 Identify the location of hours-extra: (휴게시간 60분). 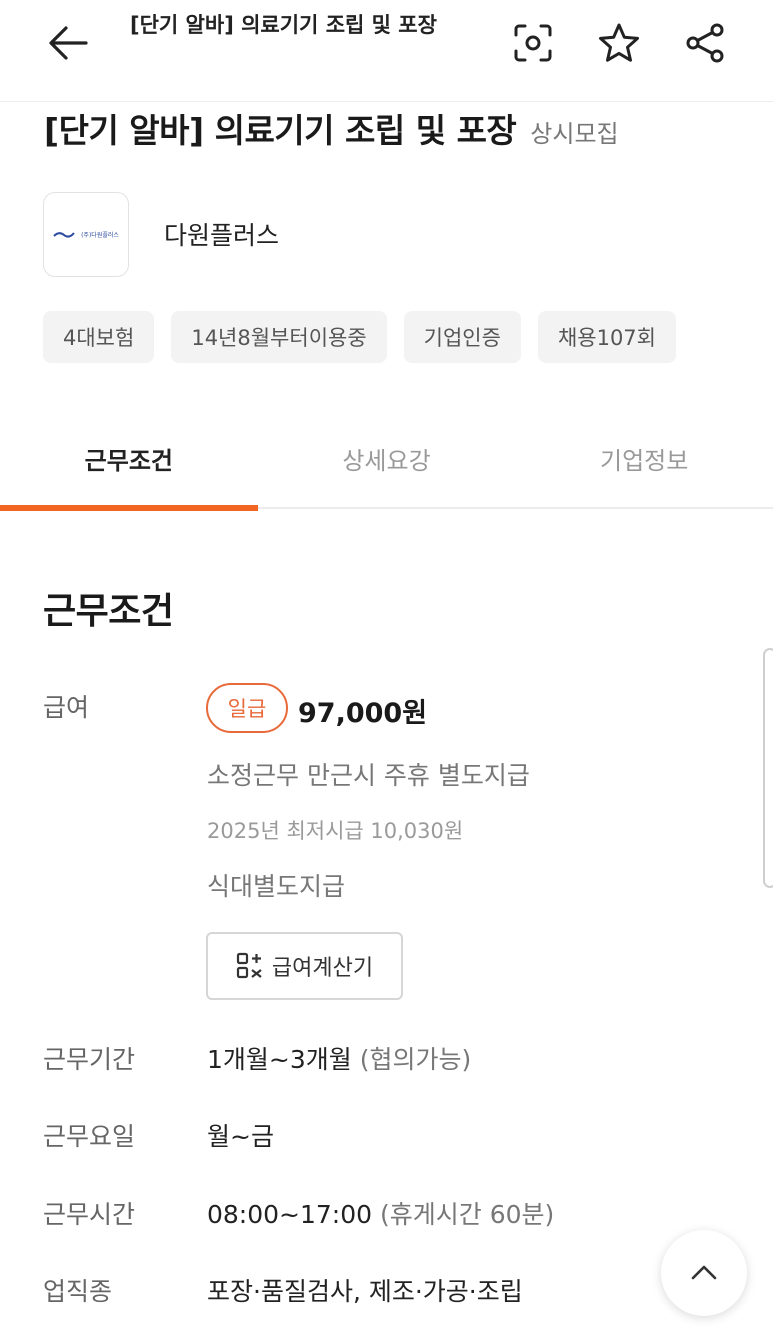
(467, 1214).